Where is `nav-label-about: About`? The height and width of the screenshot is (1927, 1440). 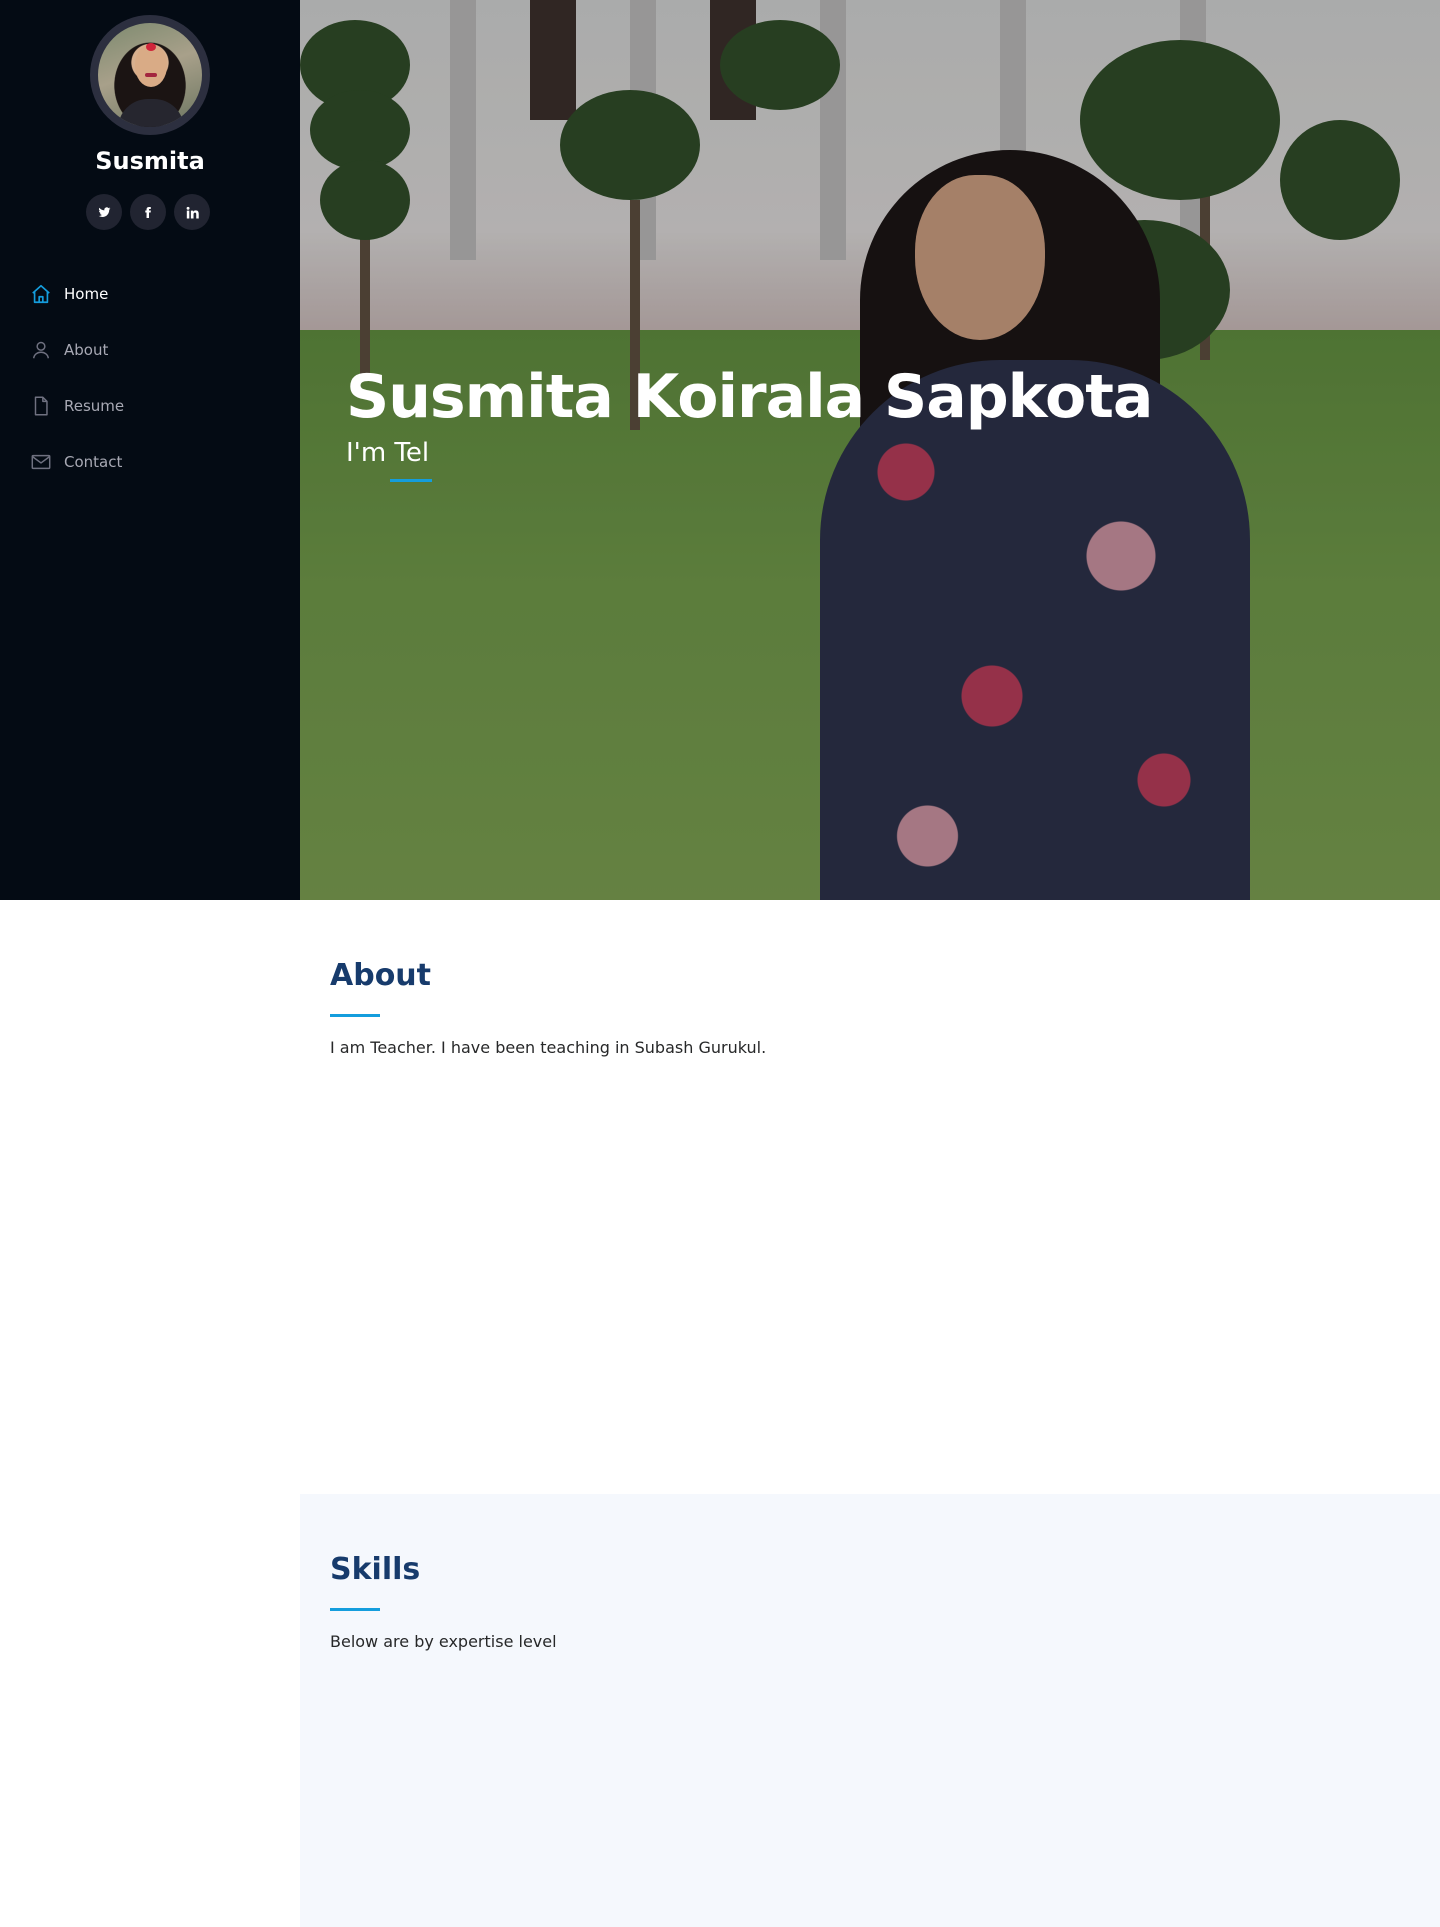 nav-label-about: About is located at coordinates (86, 350).